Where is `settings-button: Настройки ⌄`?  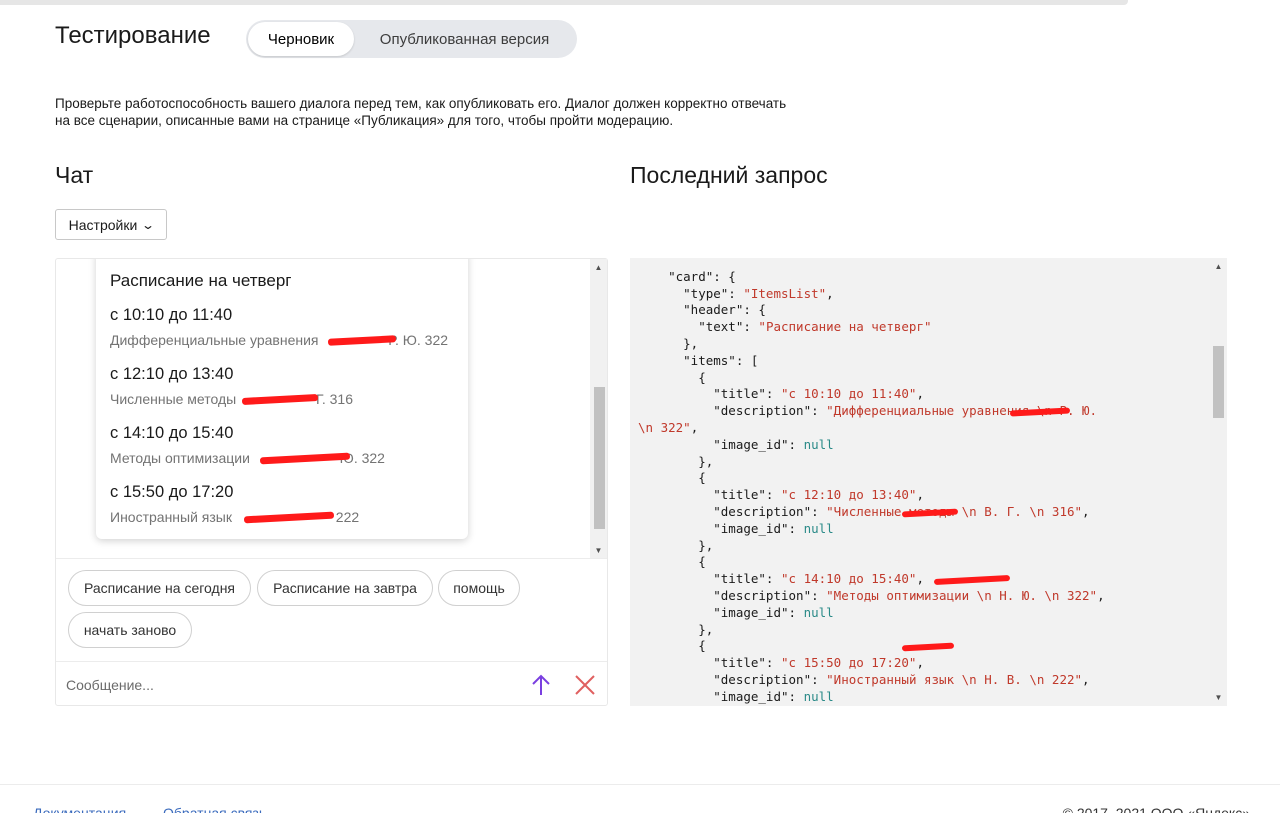
settings-button: Настройки ⌄ is located at coordinates (111, 224).